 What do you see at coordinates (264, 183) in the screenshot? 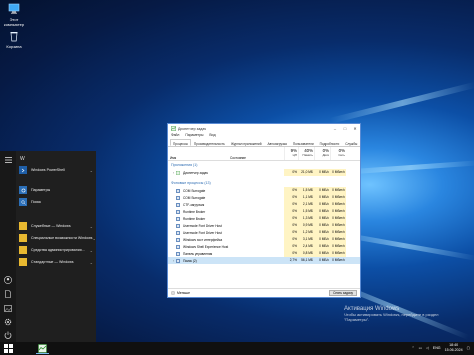
I see `group-header-background: Фоновые процессы (13)` at bounding box center [264, 183].